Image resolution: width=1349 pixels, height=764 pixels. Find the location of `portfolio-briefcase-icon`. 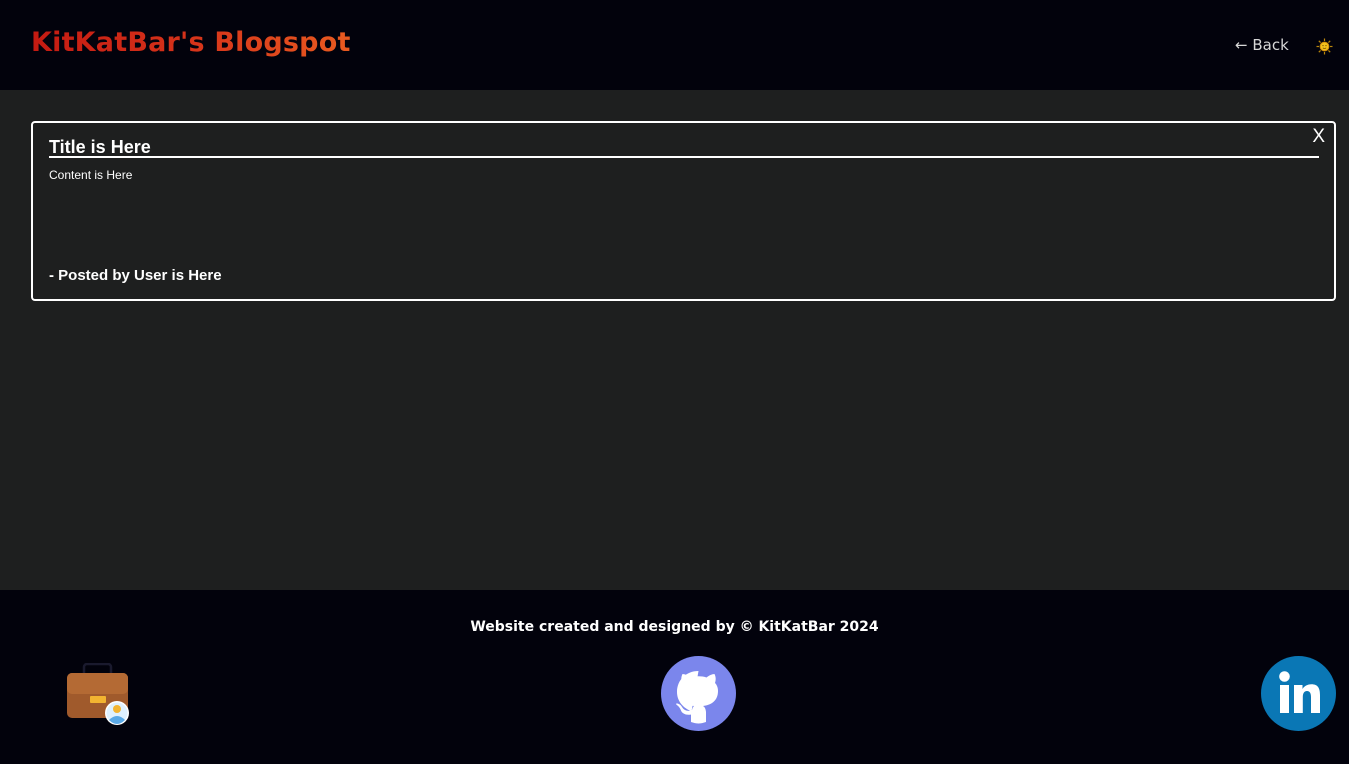

portfolio-briefcase-icon is located at coordinates (98, 694).